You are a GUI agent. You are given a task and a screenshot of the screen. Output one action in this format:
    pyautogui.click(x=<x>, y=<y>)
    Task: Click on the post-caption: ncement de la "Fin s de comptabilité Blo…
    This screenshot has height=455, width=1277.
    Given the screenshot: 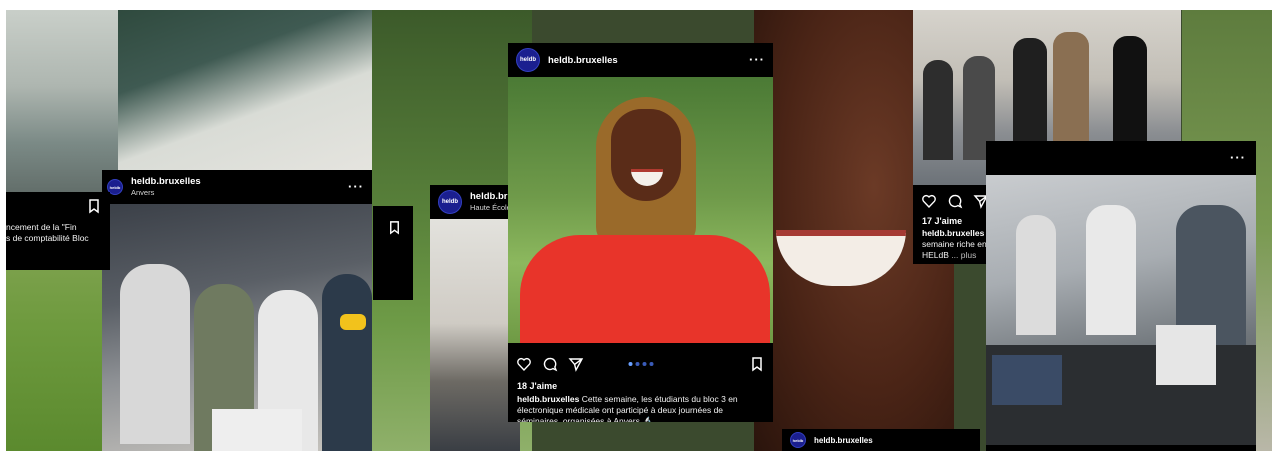 What is the action you would take?
    pyautogui.click(x=47, y=232)
    